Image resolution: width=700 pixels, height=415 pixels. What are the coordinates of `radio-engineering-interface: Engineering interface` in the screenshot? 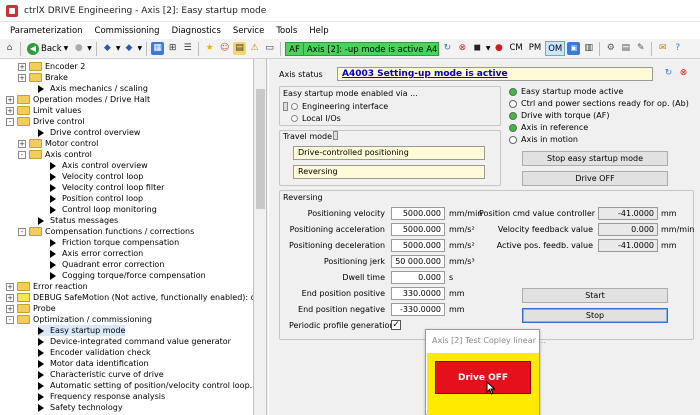 It's located at (339, 106).